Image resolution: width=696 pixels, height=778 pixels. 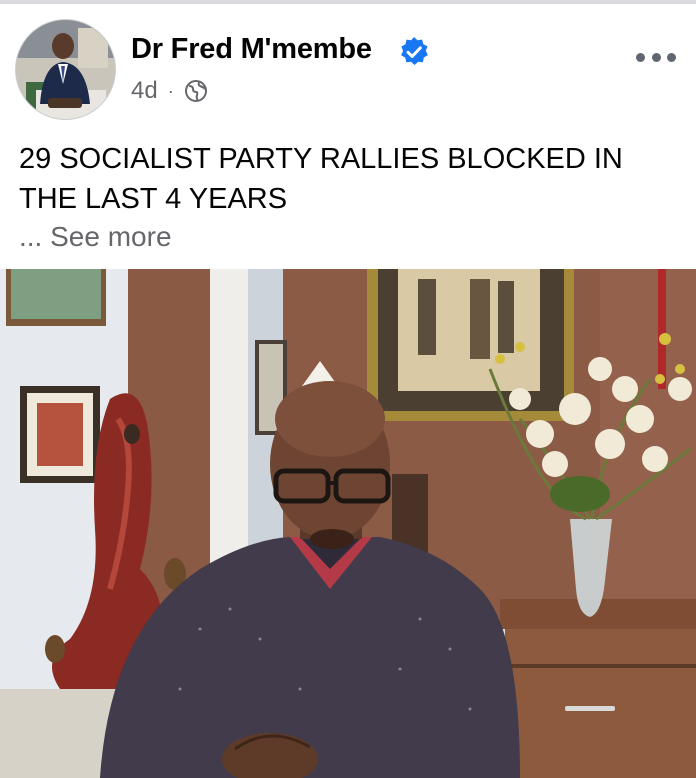 What do you see at coordinates (95, 237) in the screenshot?
I see `see-more-link: ... See more` at bounding box center [95, 237].